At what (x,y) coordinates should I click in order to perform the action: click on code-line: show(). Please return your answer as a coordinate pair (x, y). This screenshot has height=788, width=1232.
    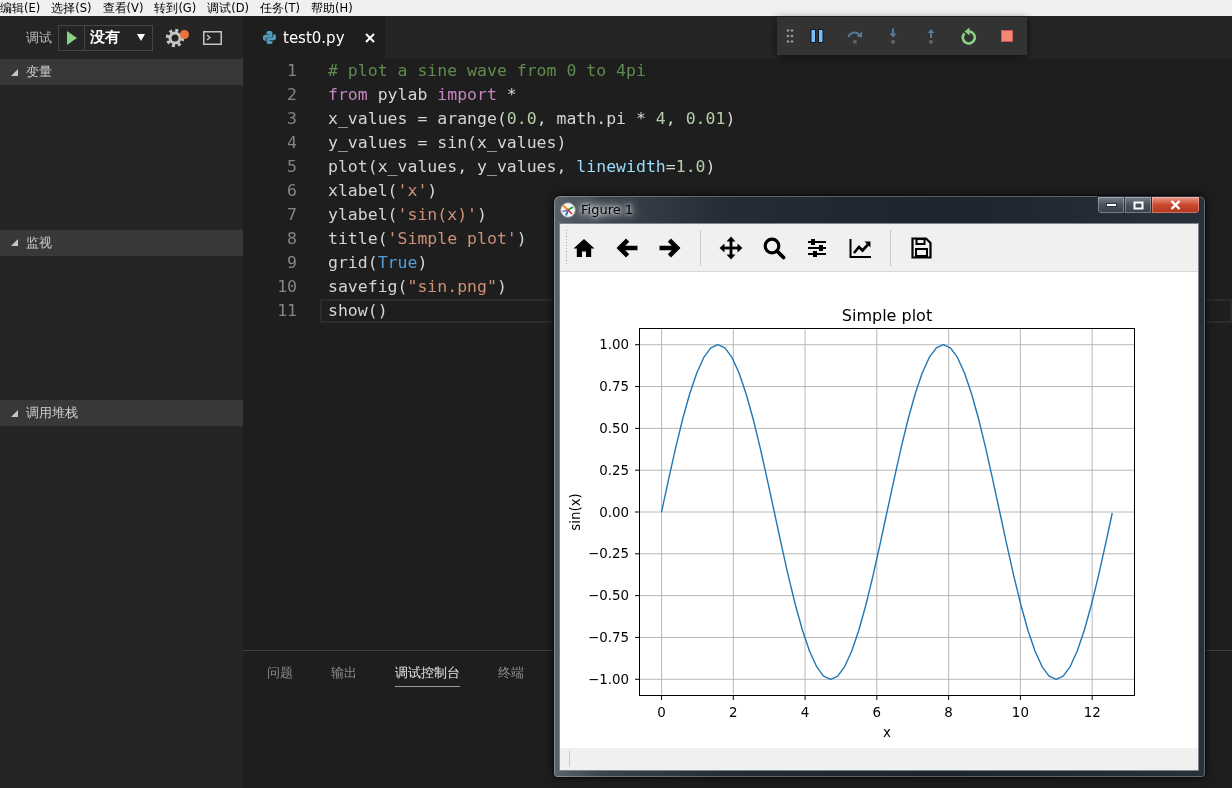
    Looking at the image, I should click on (358, 310).